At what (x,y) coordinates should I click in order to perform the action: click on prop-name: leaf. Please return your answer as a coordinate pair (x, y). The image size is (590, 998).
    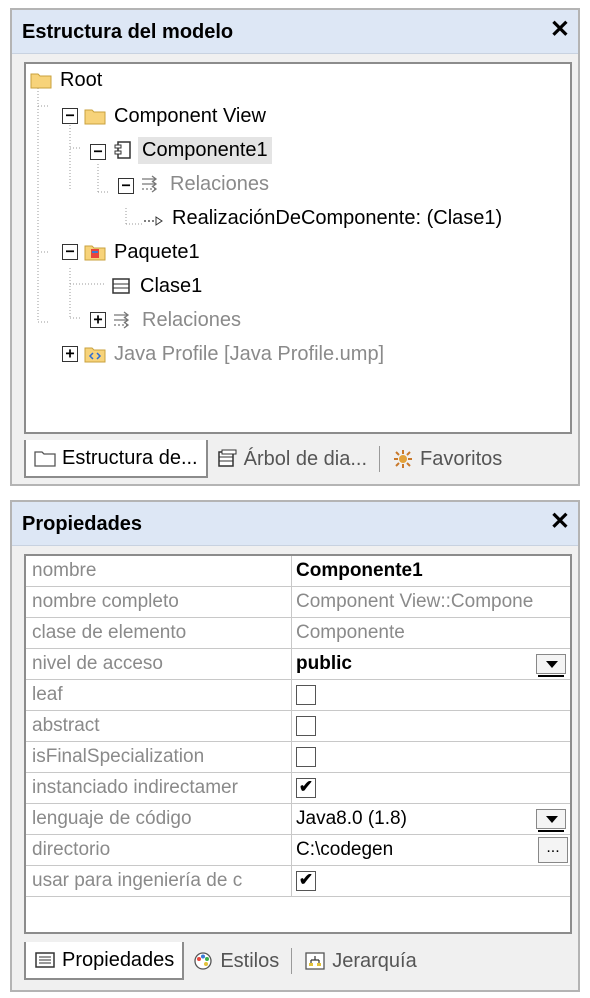
    Looking at the image, I should click on (159, 695).